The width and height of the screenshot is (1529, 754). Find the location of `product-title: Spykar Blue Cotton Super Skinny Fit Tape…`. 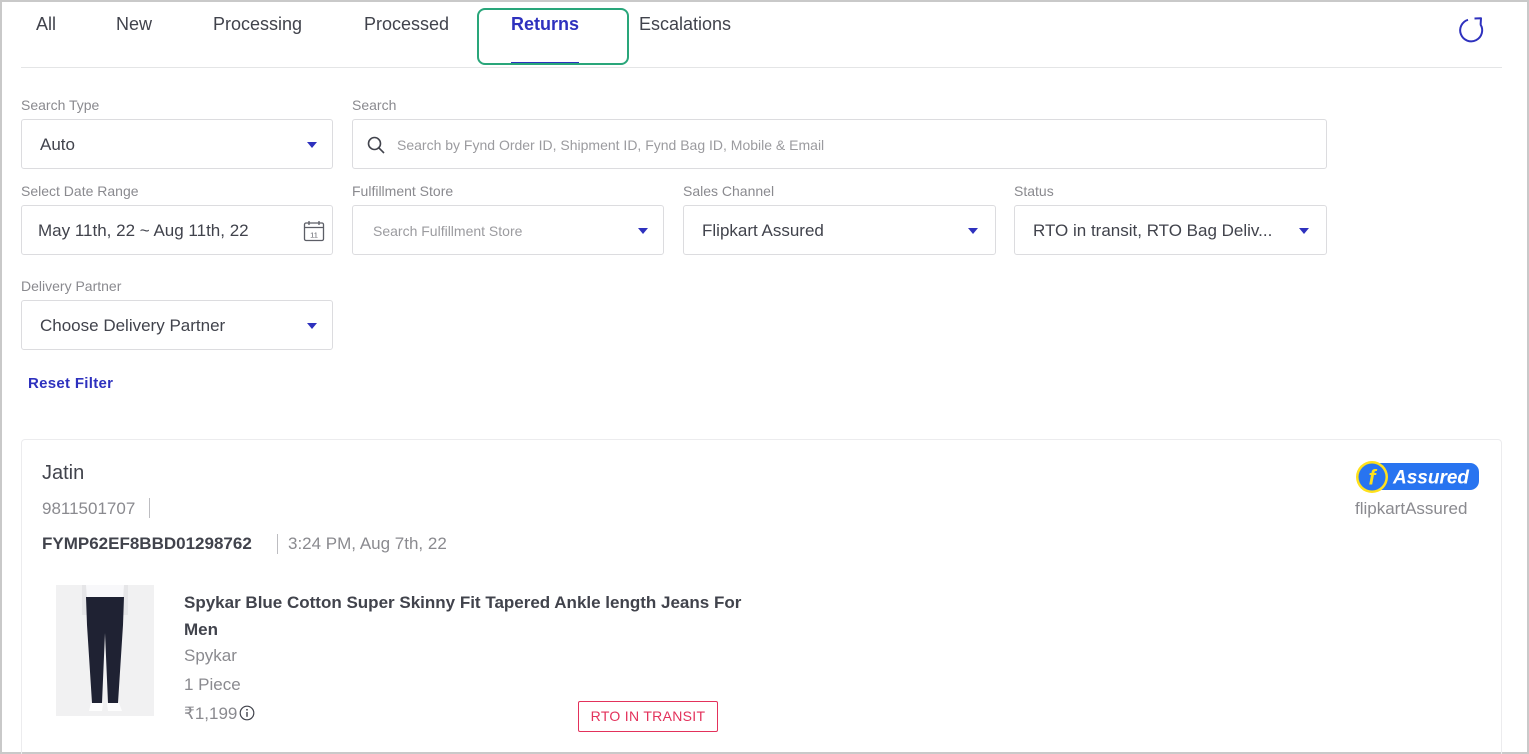

product-title: Spykar Blue Cotton Super Skinny Fit Tape… is located at coordinates (464, 616).